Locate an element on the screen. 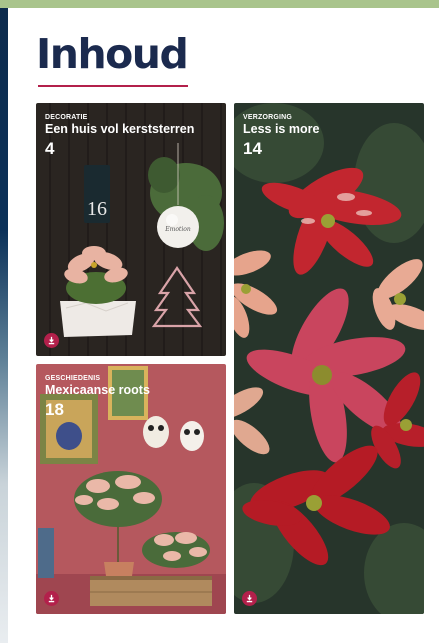 This screenshot has height=643, width=439. card-title: Less is more is located at coordinates (281, 129).